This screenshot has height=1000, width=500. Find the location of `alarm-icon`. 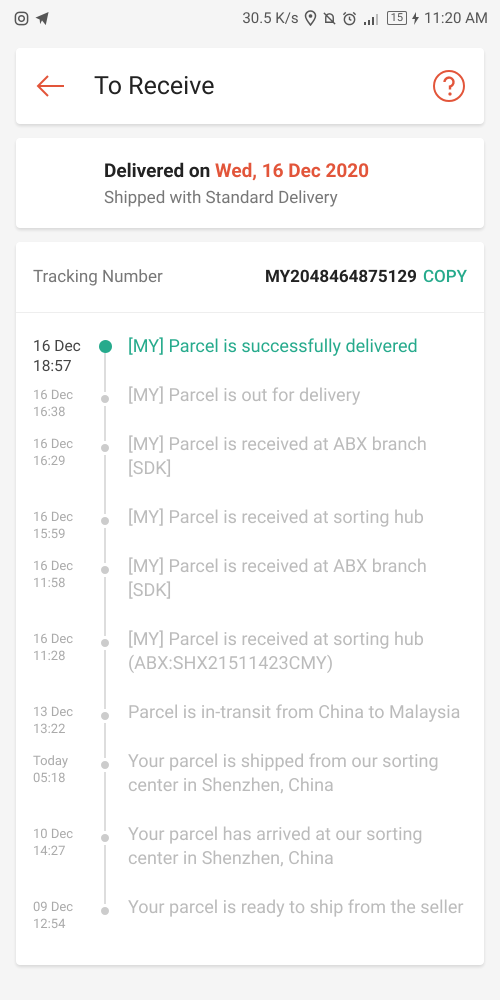

alarm-icon is located at coordinates (349, 18).